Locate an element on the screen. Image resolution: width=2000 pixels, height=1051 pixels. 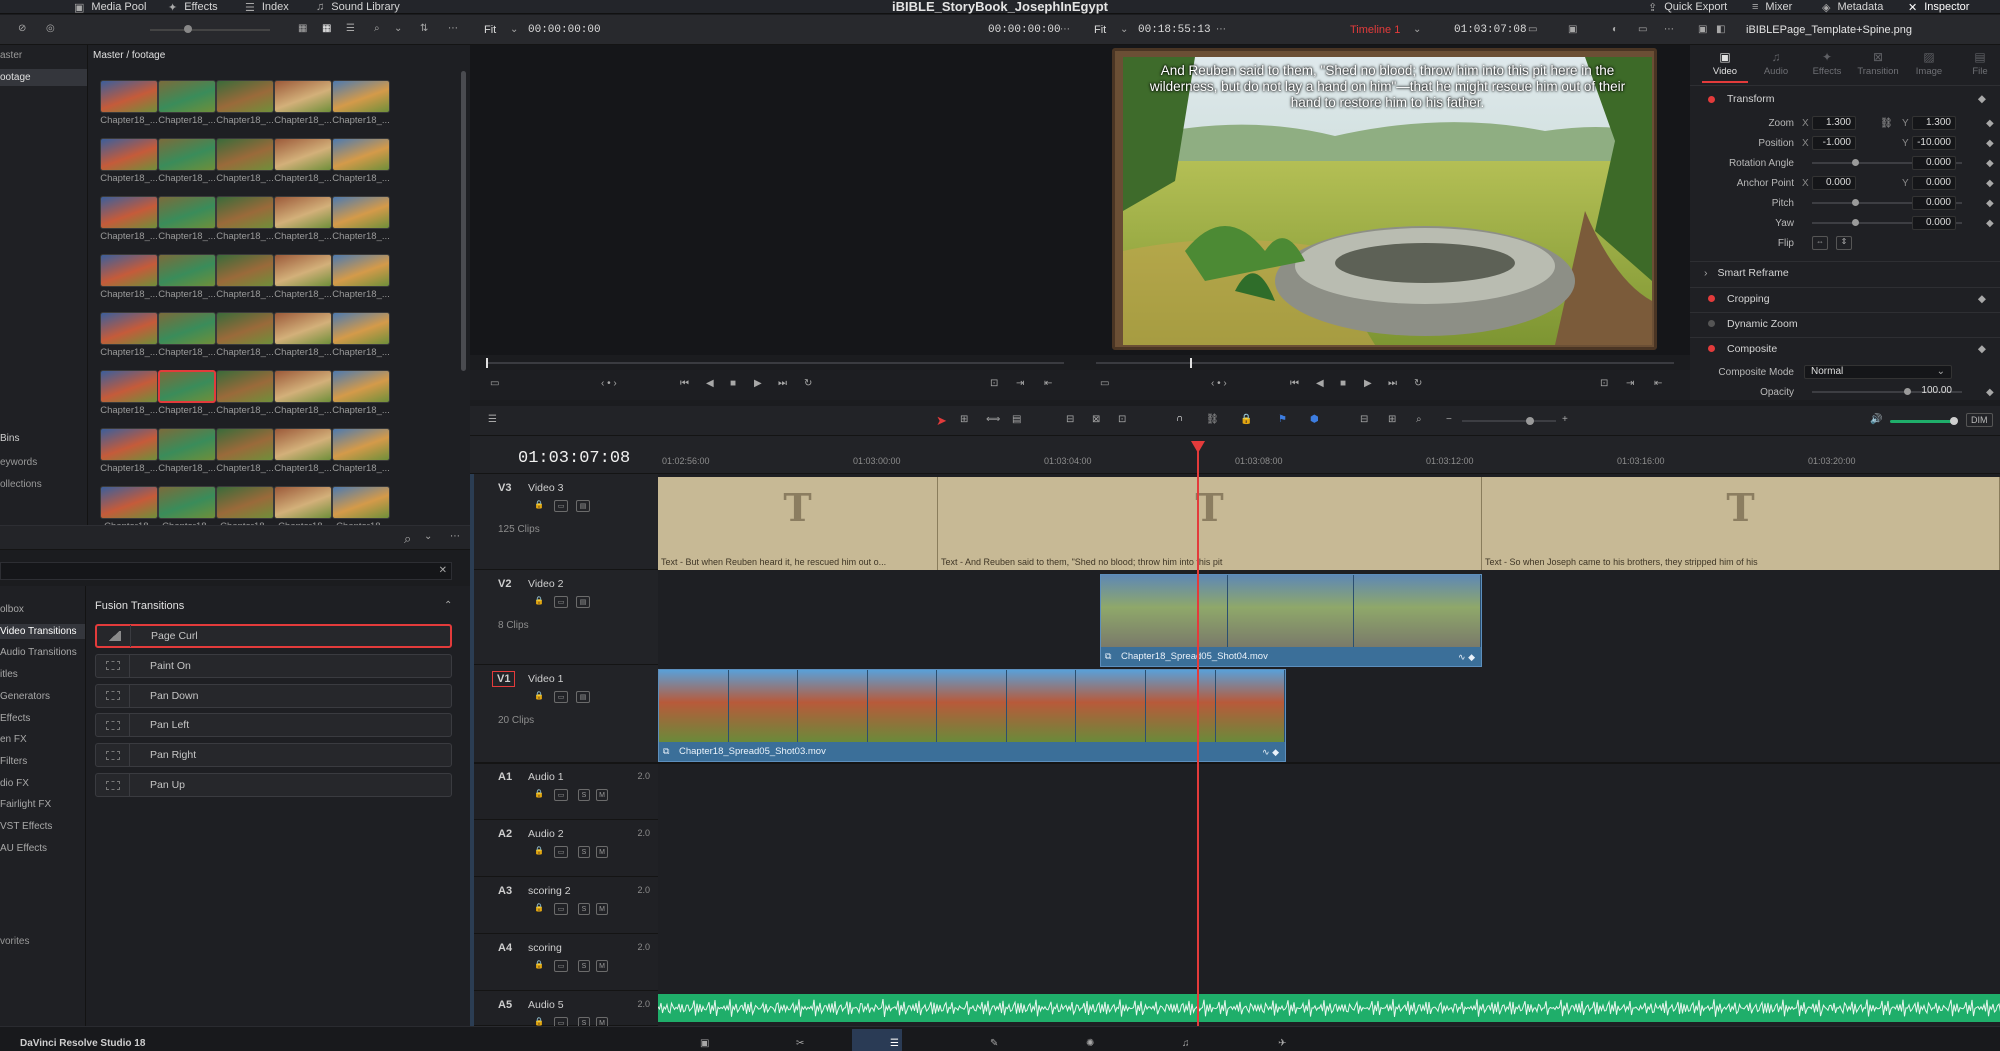
tab-media-pool: ▣ Media Pool is located at coordinates (110, 7).